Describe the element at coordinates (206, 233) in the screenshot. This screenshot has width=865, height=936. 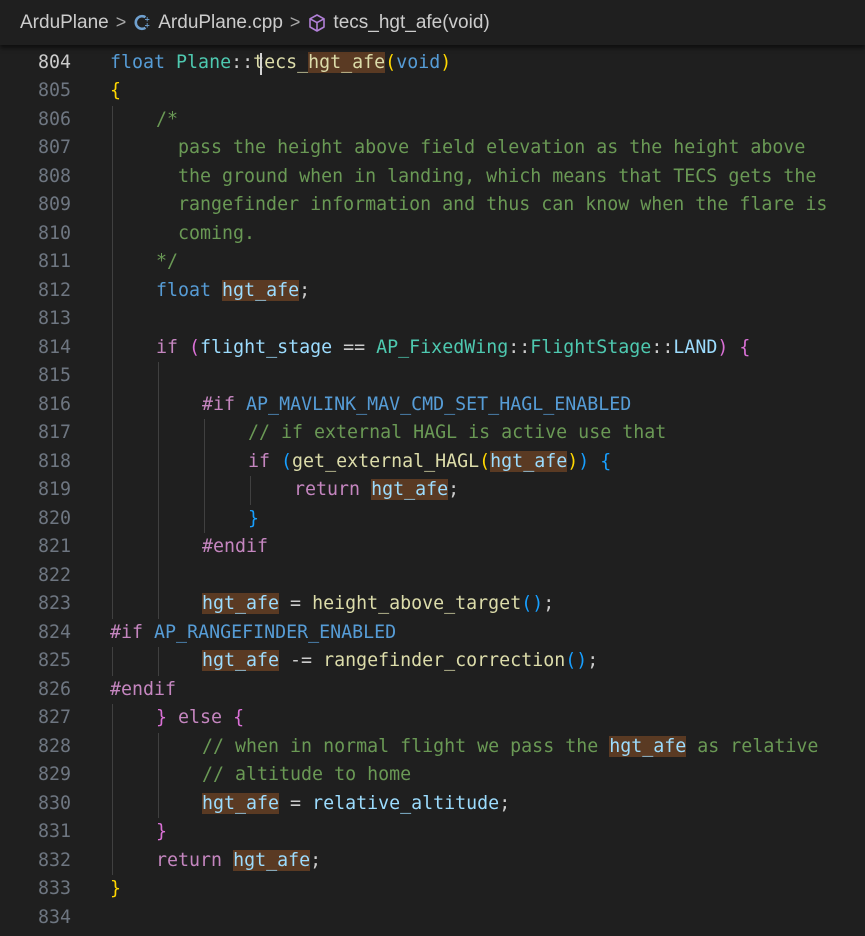
I see `code-text: coming.` at that location.